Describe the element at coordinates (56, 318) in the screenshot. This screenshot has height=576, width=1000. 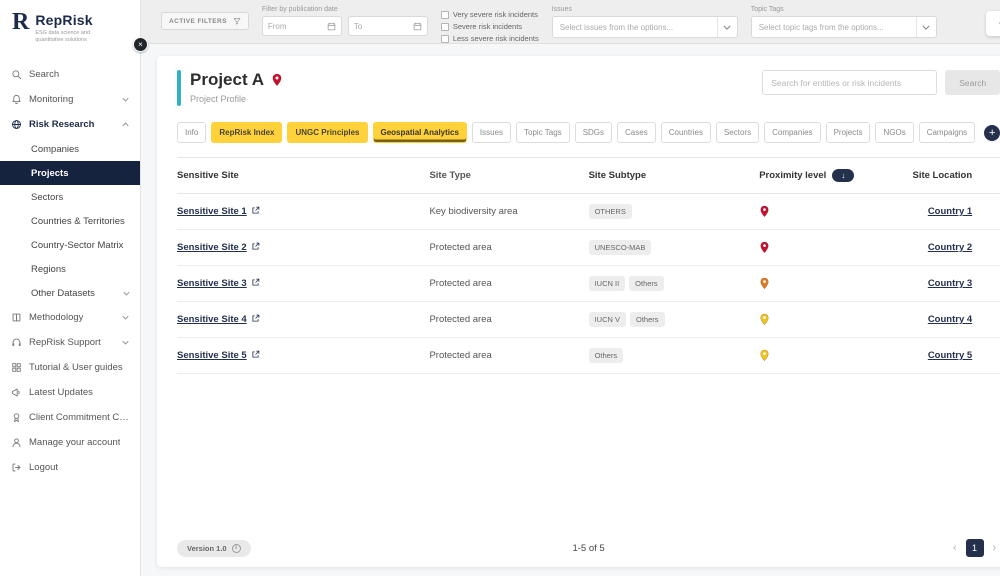
I see `sidebar-item-label: Methodology` at that location.